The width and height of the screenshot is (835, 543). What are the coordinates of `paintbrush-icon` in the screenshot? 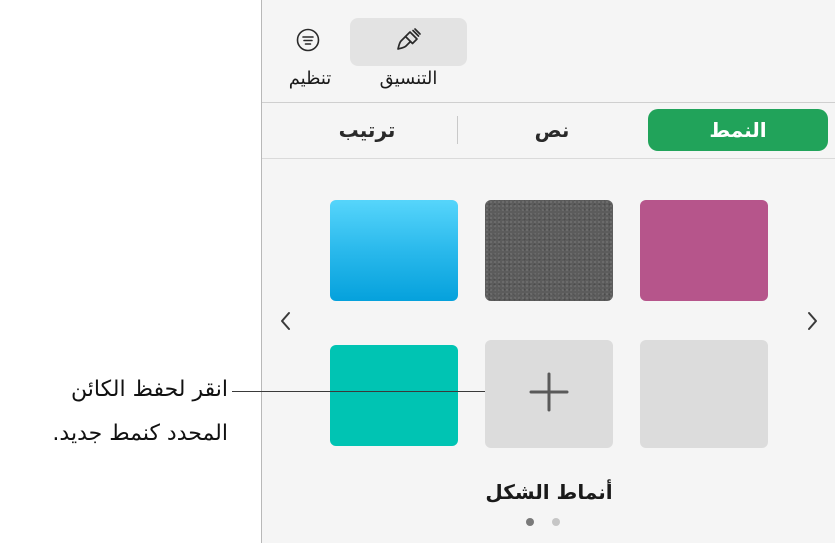 It's located at (409, 42).